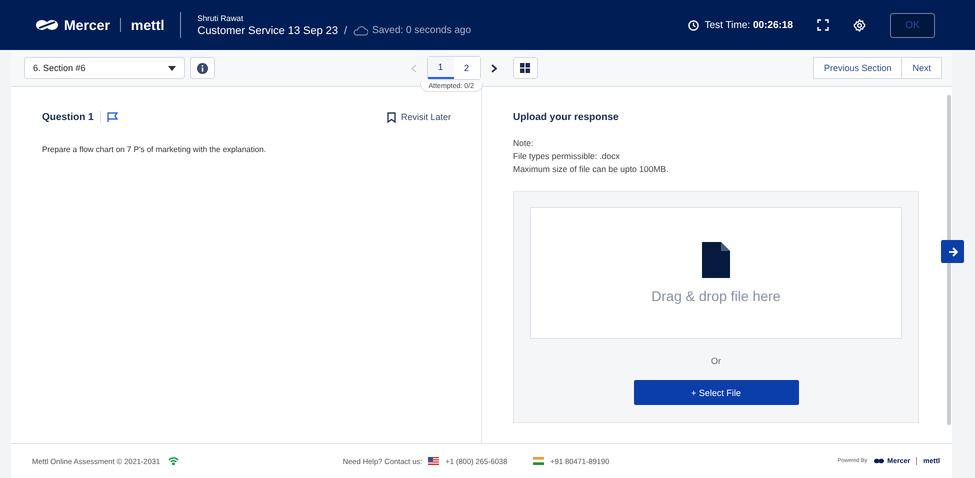  I want to click on or-text: Or, so click(716, 361).